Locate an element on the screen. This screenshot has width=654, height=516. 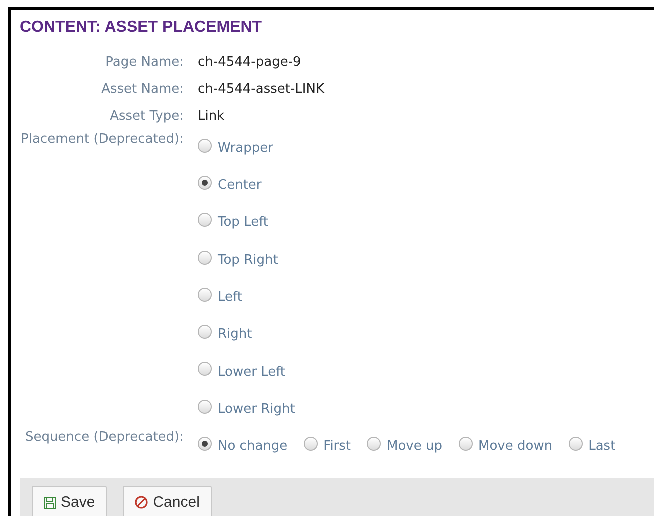
radio-label: First is located at coordinates (338, 447).